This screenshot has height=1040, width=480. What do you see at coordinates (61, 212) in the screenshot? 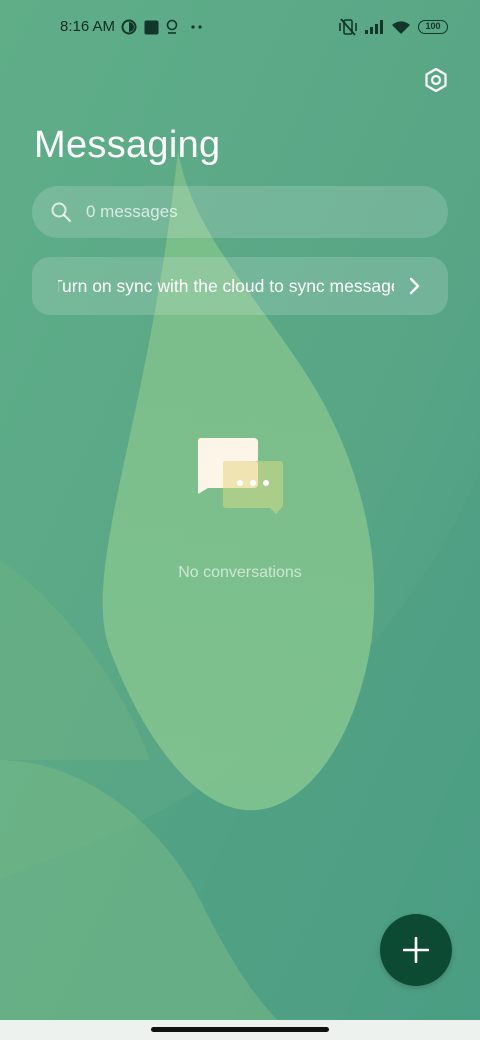
I see `search-icon` at bounding box center [61, 212].